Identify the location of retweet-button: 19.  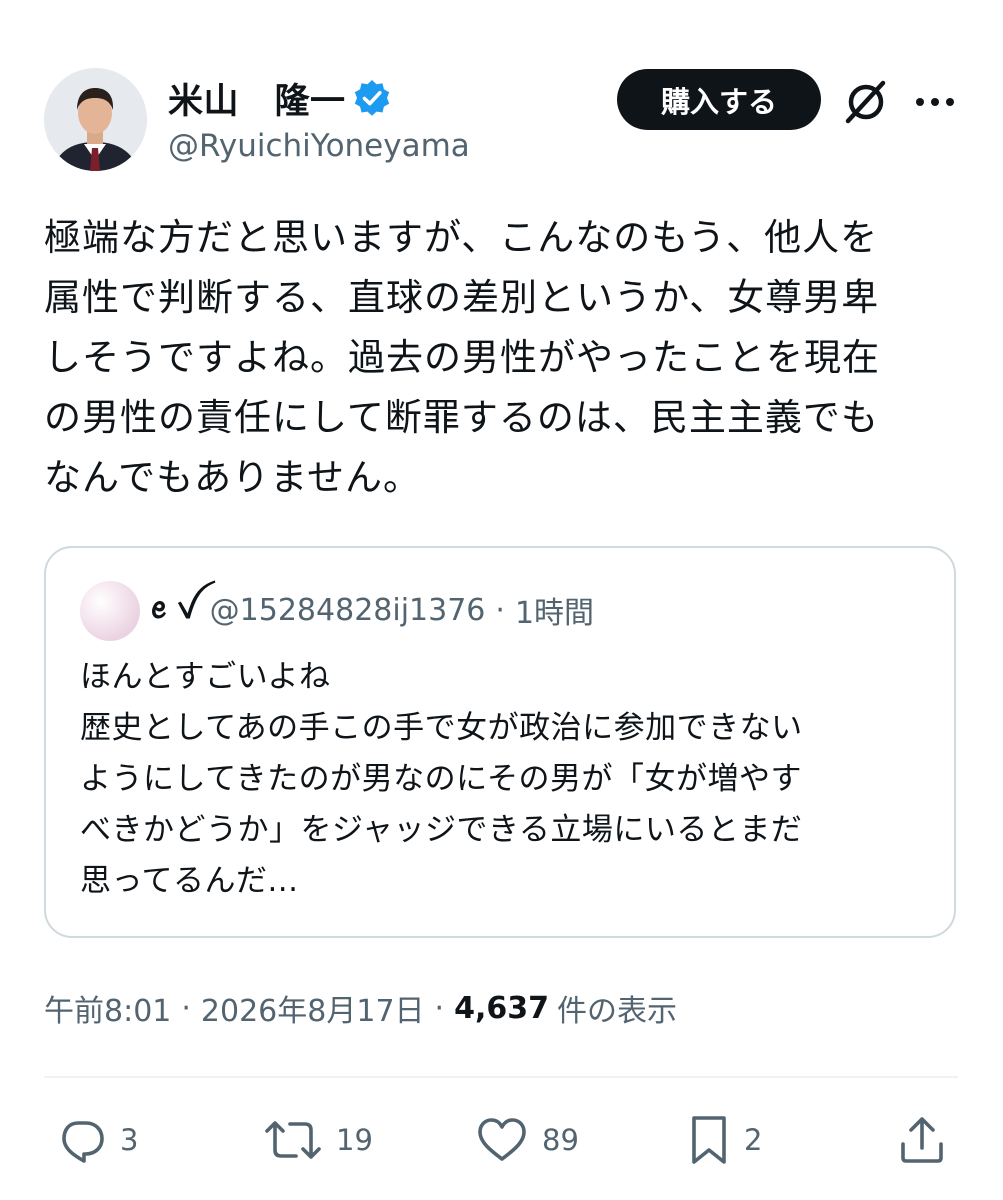
(317, 1140).